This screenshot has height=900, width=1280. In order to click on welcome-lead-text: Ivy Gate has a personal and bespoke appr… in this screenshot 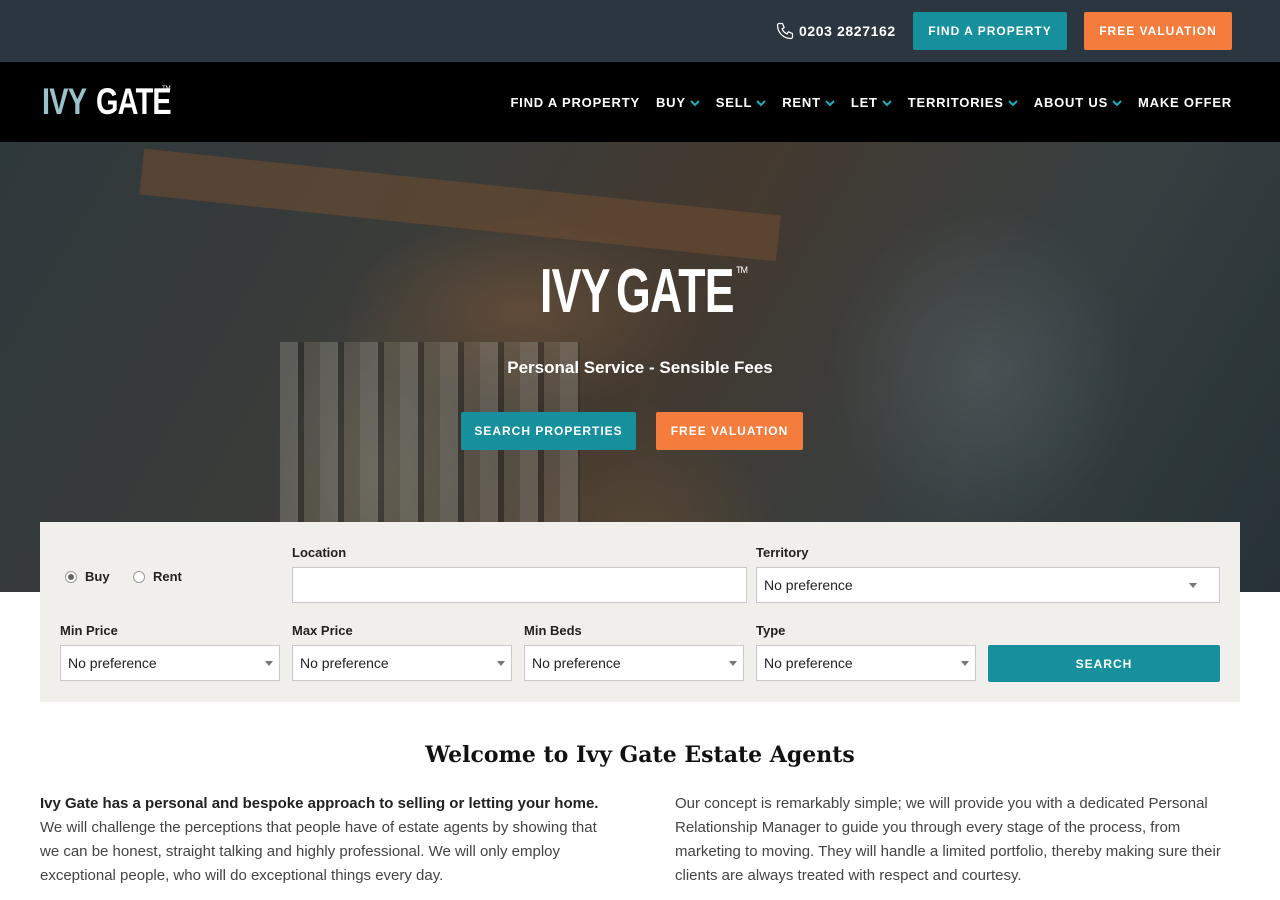, I will do `click(319, 803)`.